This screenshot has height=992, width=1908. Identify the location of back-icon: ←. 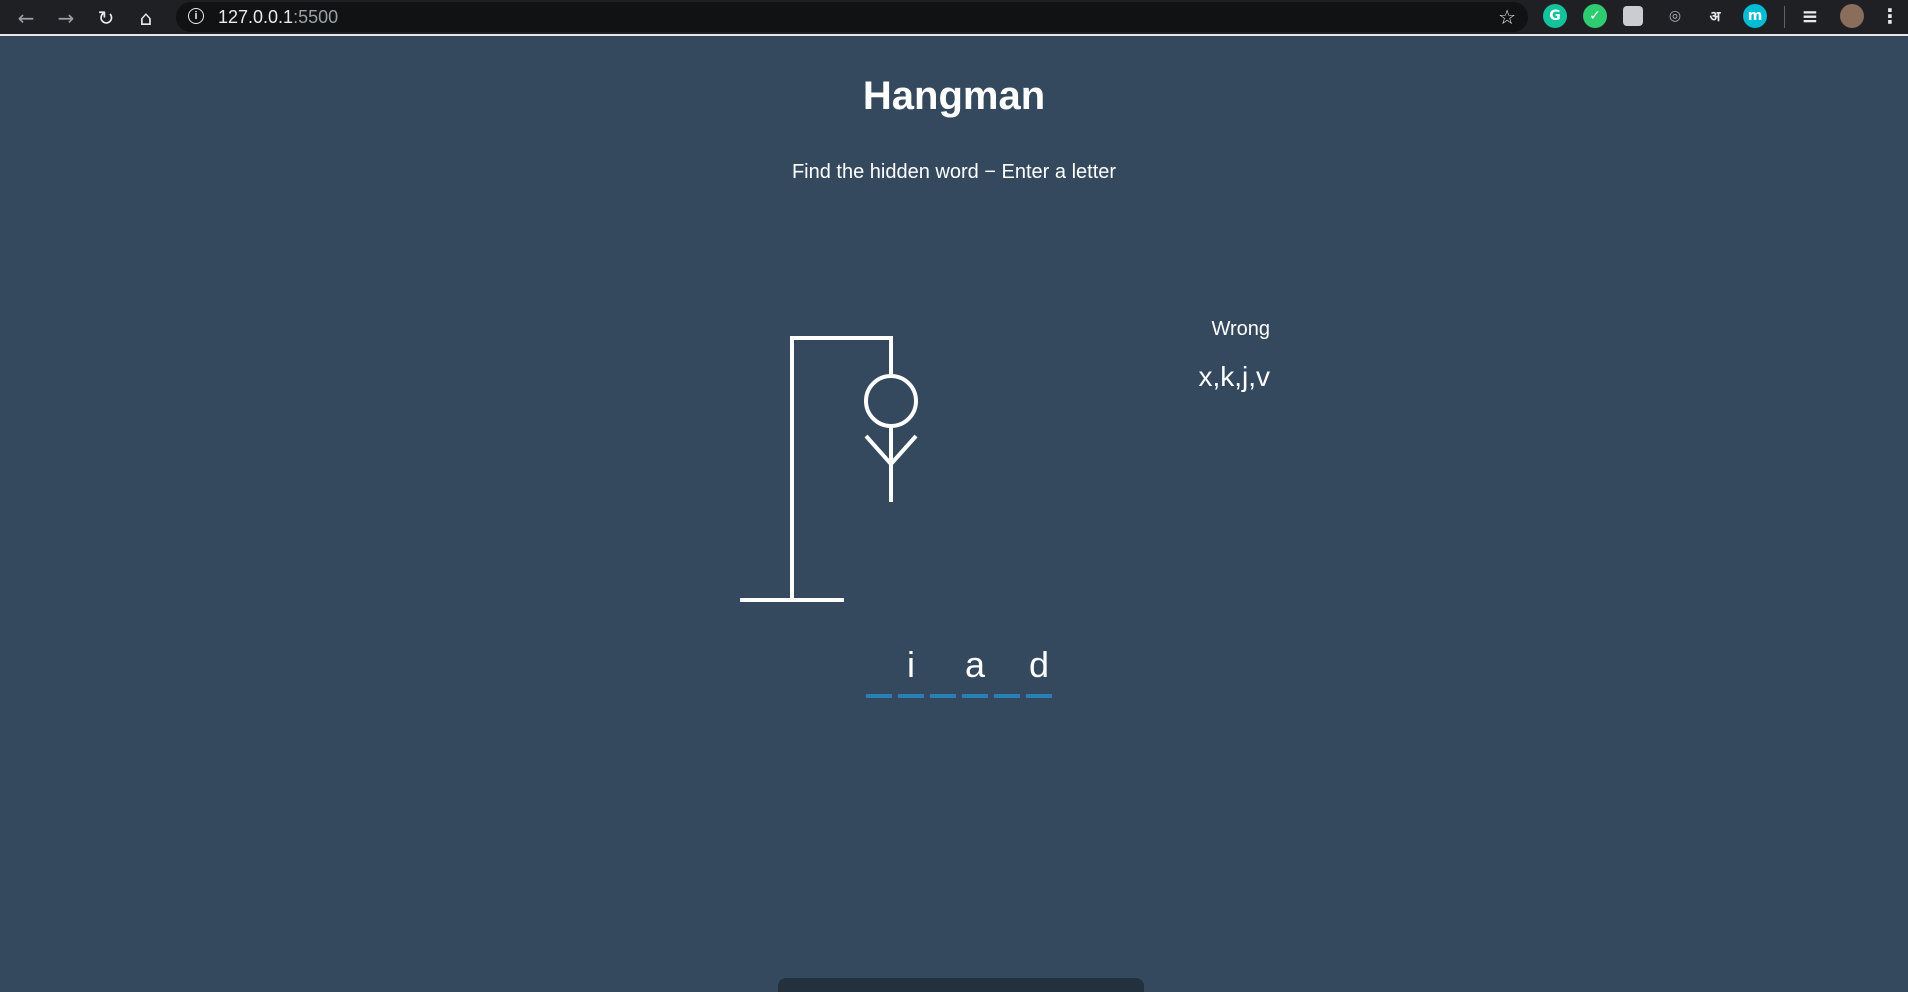
(26, 18).